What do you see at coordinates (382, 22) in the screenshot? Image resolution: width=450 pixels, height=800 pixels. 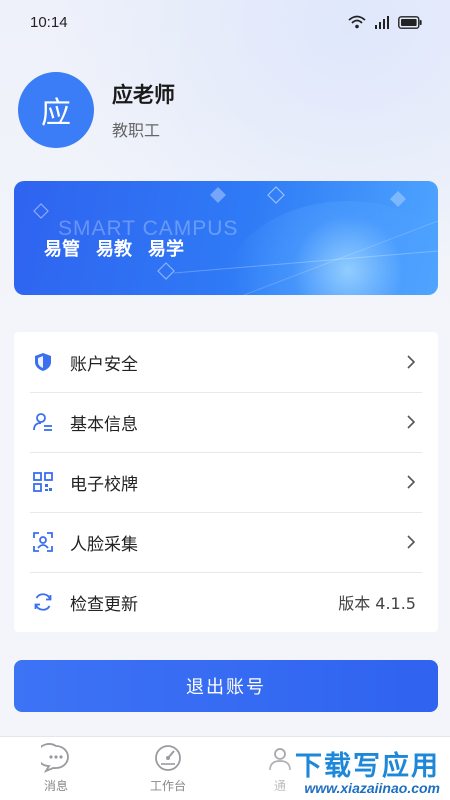 I see `signal-icon` at bounding box center [382, 22].